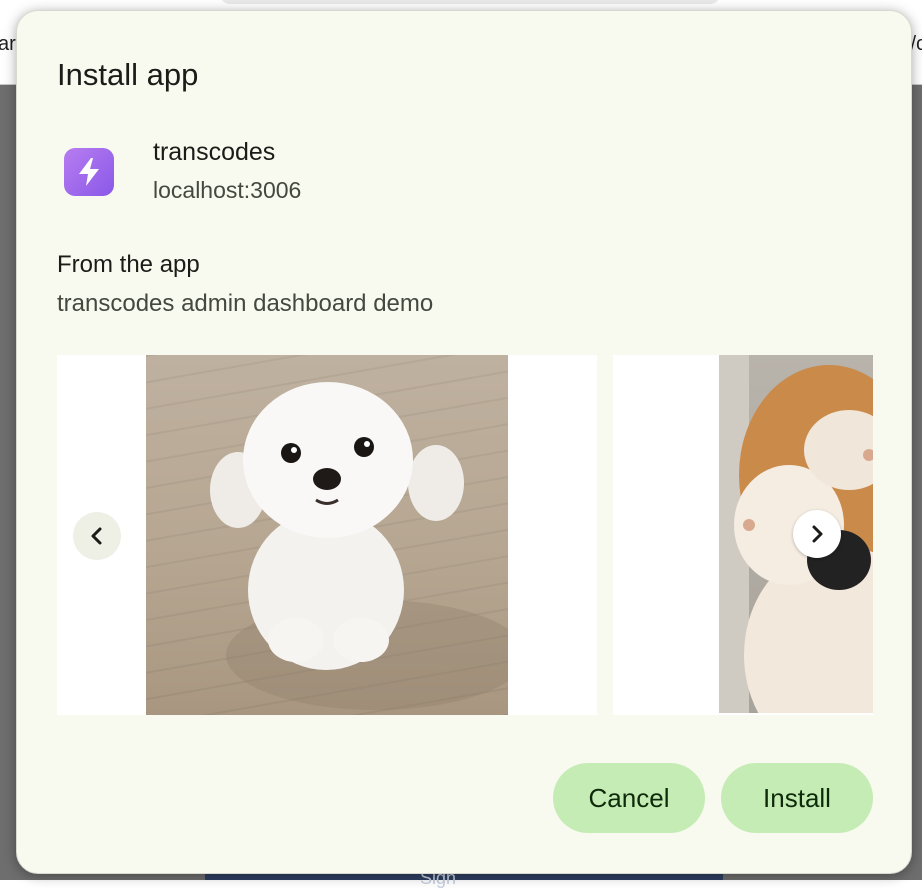 The width and height of the screenshot is (922, 889). What do you see at coordinates (629, 798) in the screenshot?
I see `cancel-button: Cancel` at bounding box center [629, 798].